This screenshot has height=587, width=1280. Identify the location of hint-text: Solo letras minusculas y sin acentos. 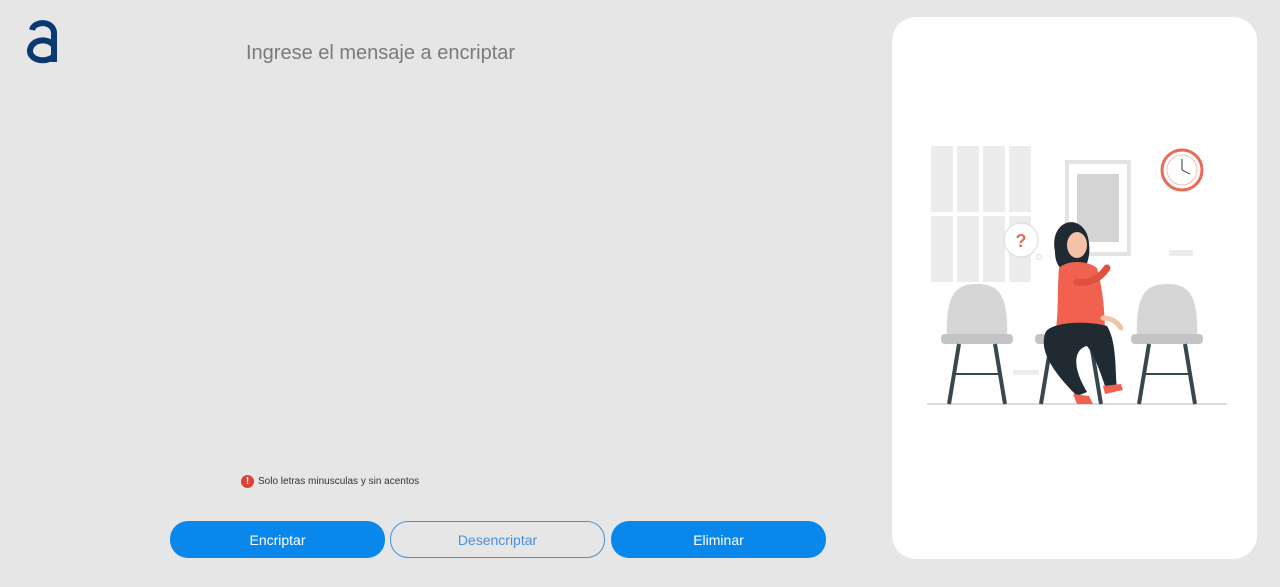
(339, 481).